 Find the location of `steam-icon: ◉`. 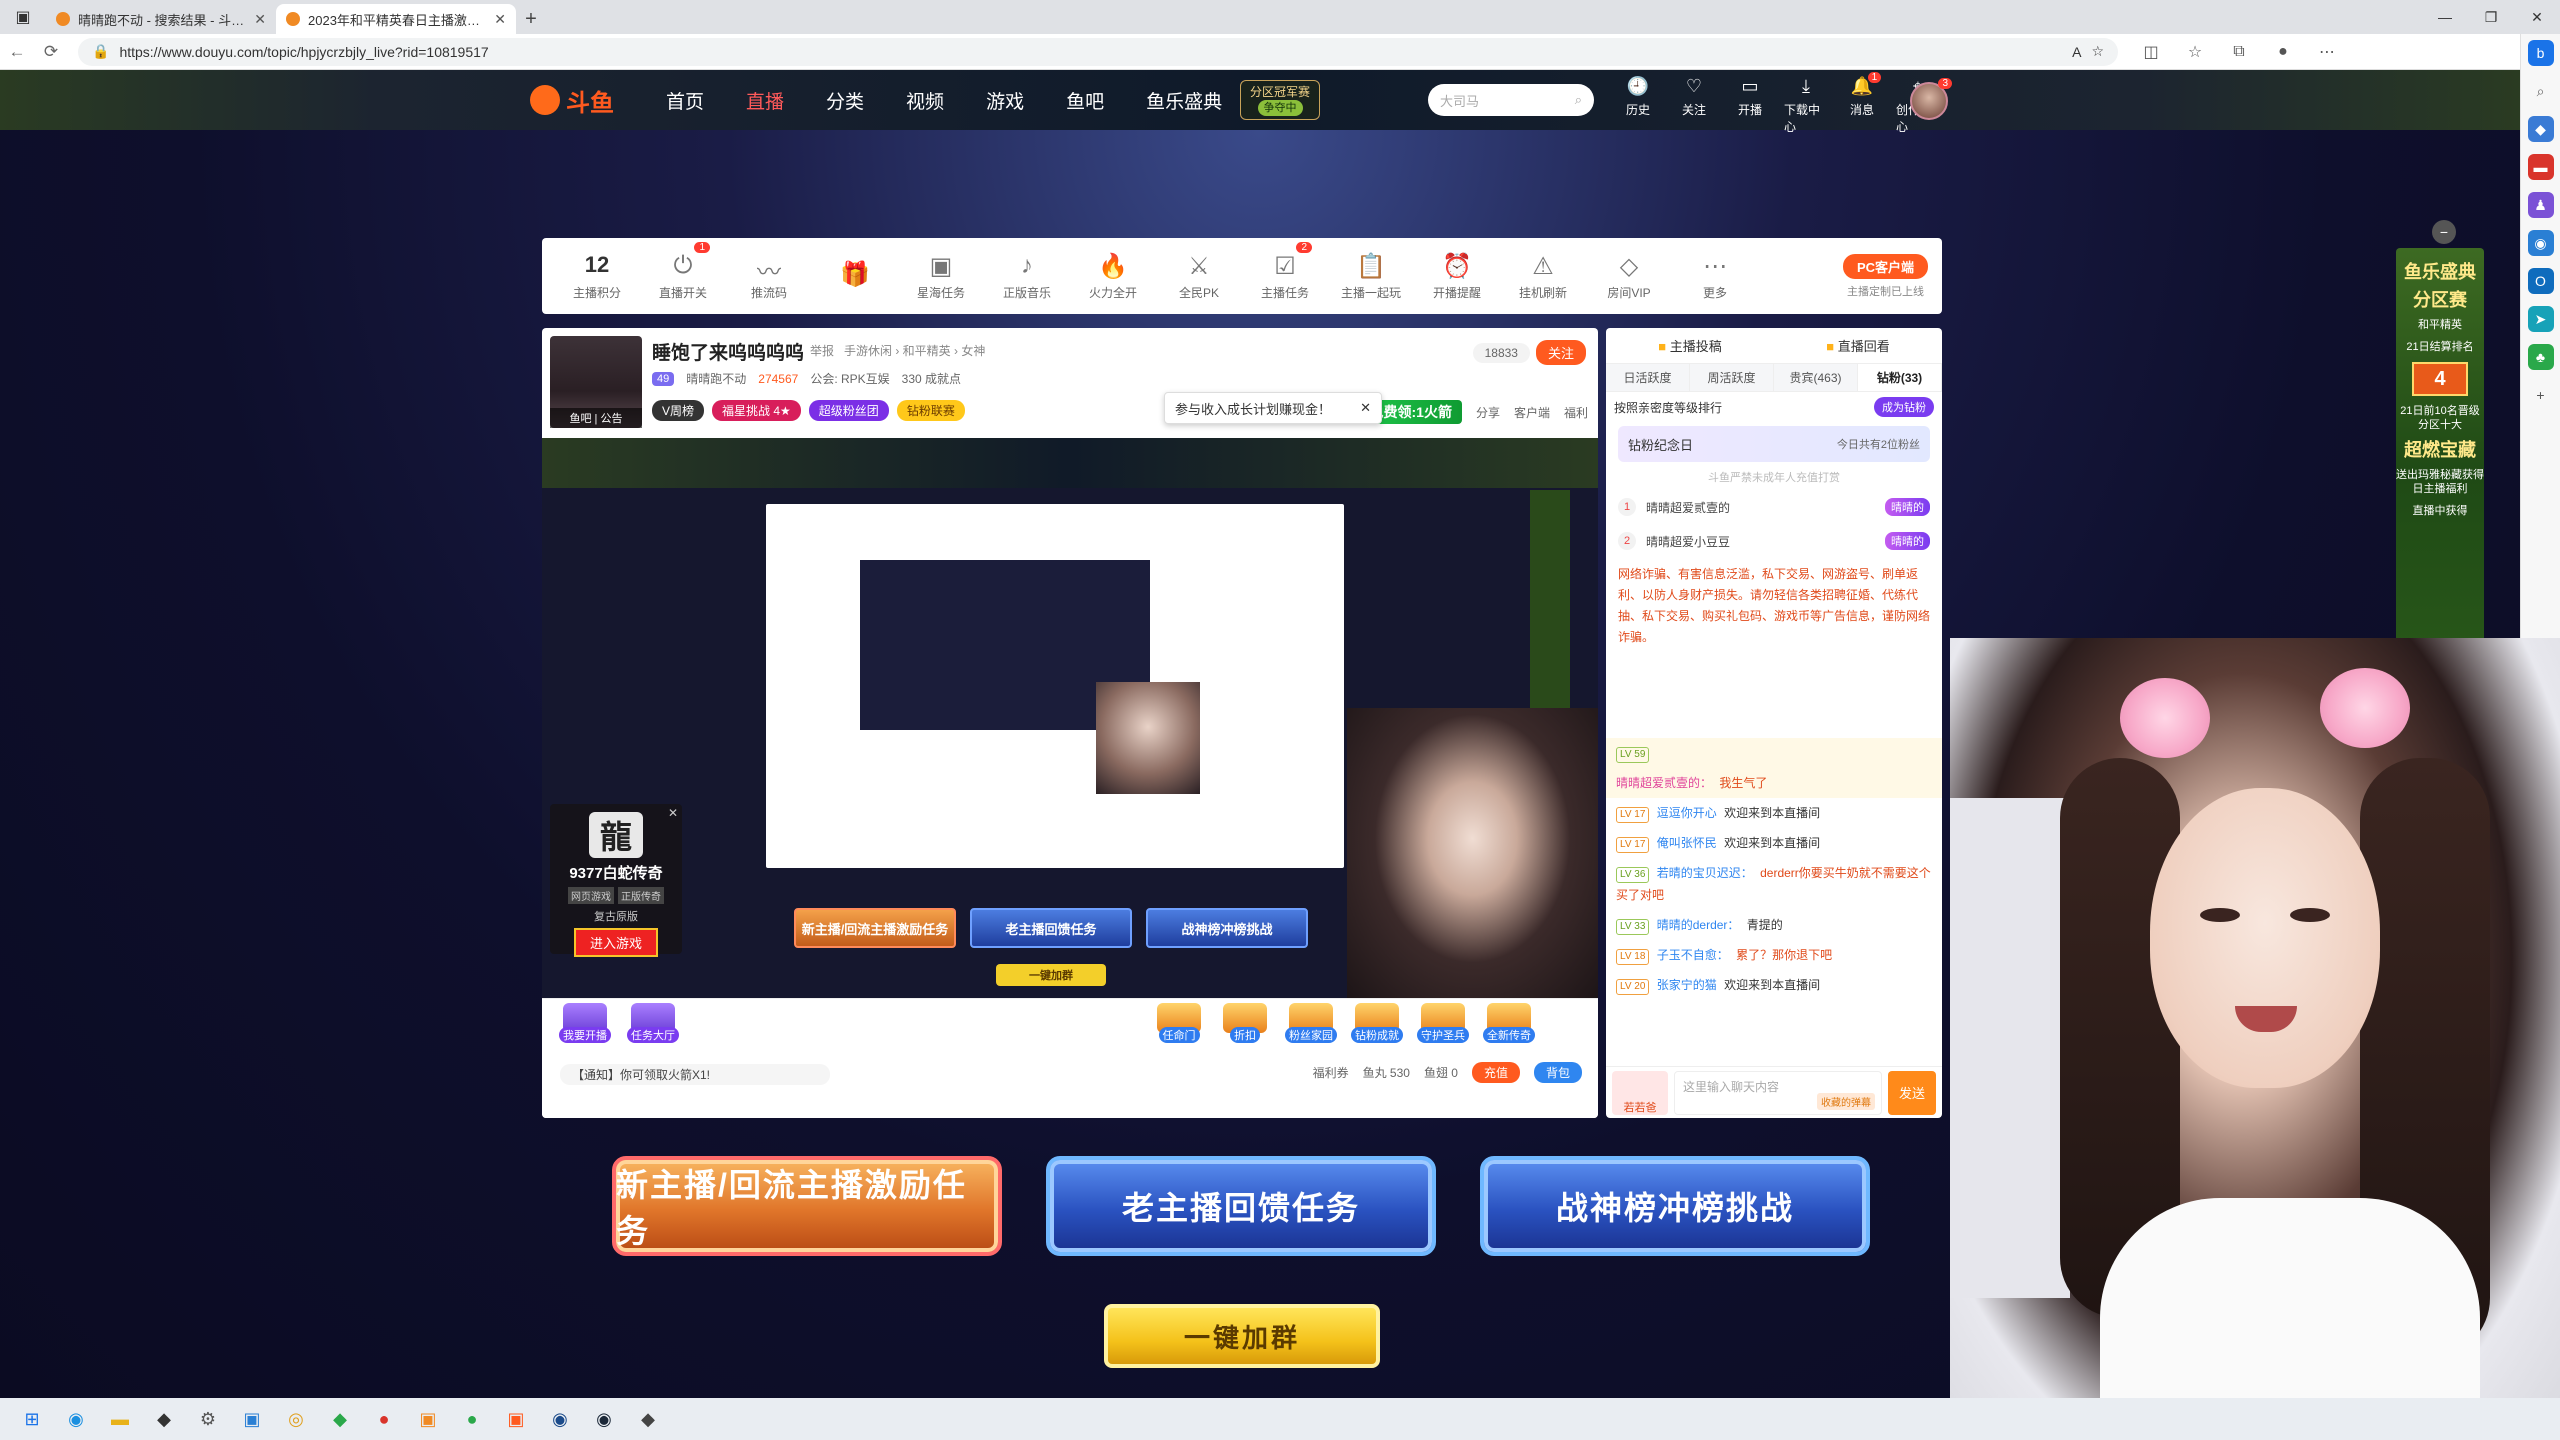

steam-icon: ◉ is located at coordinates (604, 1419).